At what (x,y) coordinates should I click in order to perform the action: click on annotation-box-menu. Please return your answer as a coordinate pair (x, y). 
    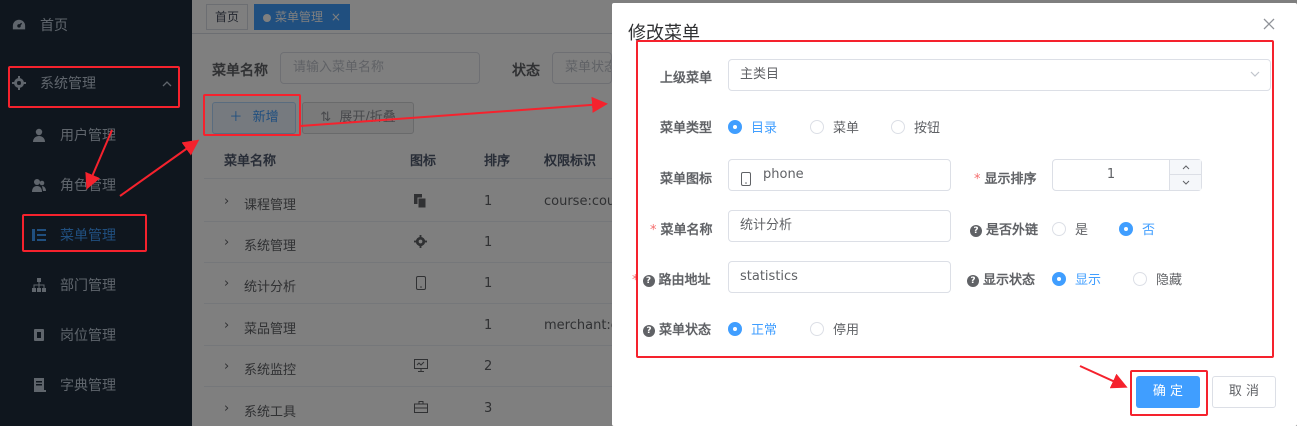
    Looking at the image, I should click on (84, 233).